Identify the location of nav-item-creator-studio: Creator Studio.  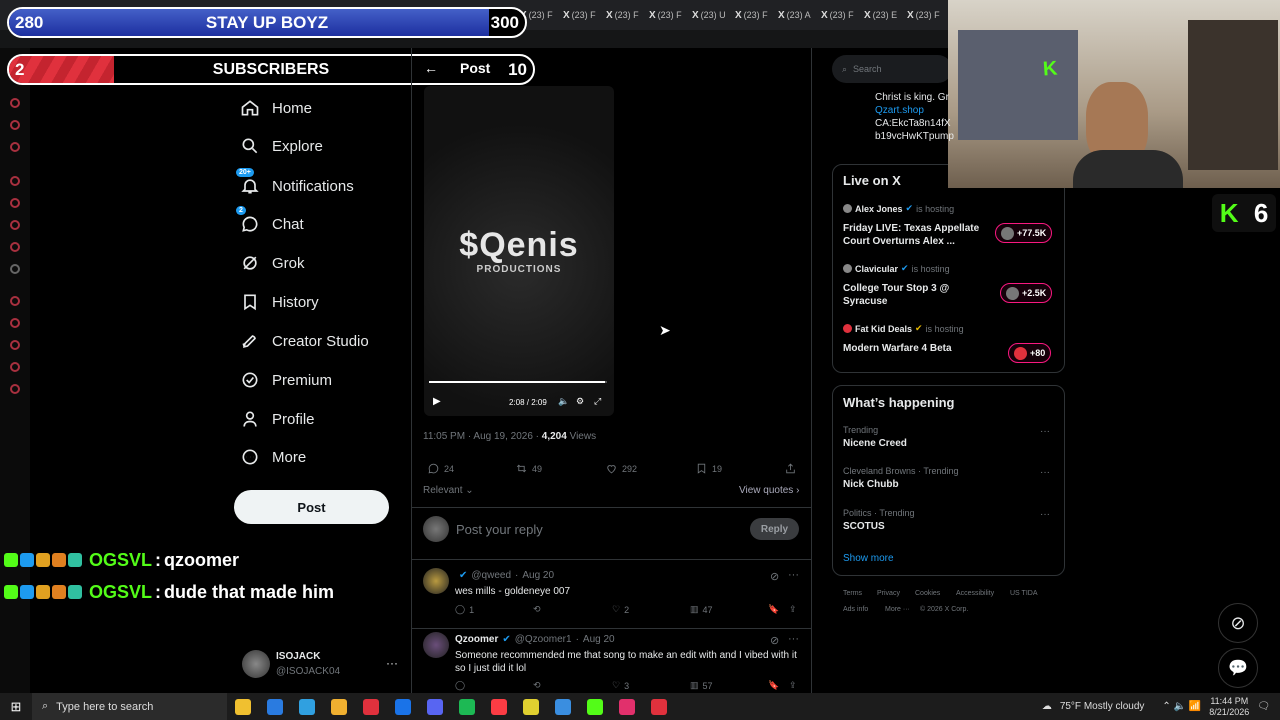
(304, 341).